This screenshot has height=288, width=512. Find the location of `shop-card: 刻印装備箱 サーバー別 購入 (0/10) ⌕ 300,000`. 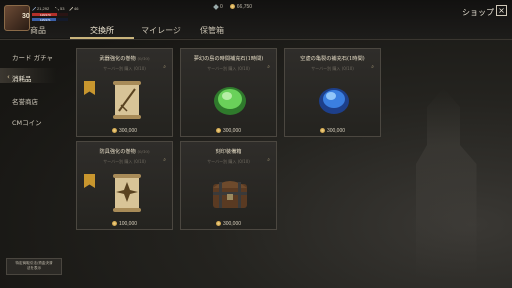

shop-card: 刻印装備箱 サーバー別 購入 (0/10) ⌕ 300,000 is located at coordinates (228, 185).